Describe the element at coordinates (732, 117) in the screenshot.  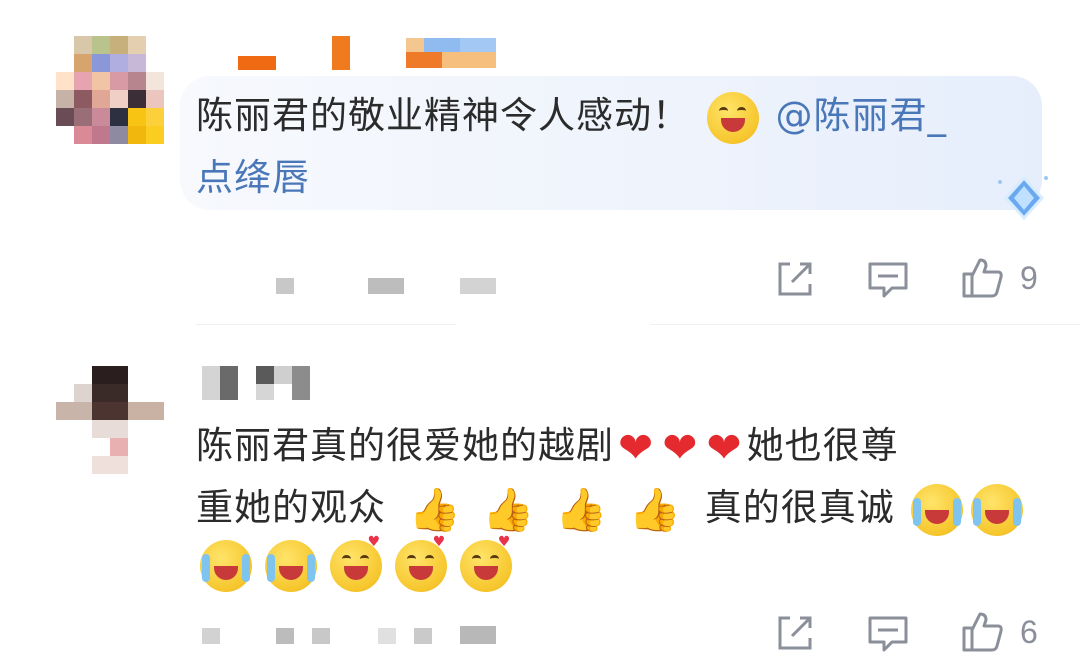
I see `hugging-face-emoji` at that location.